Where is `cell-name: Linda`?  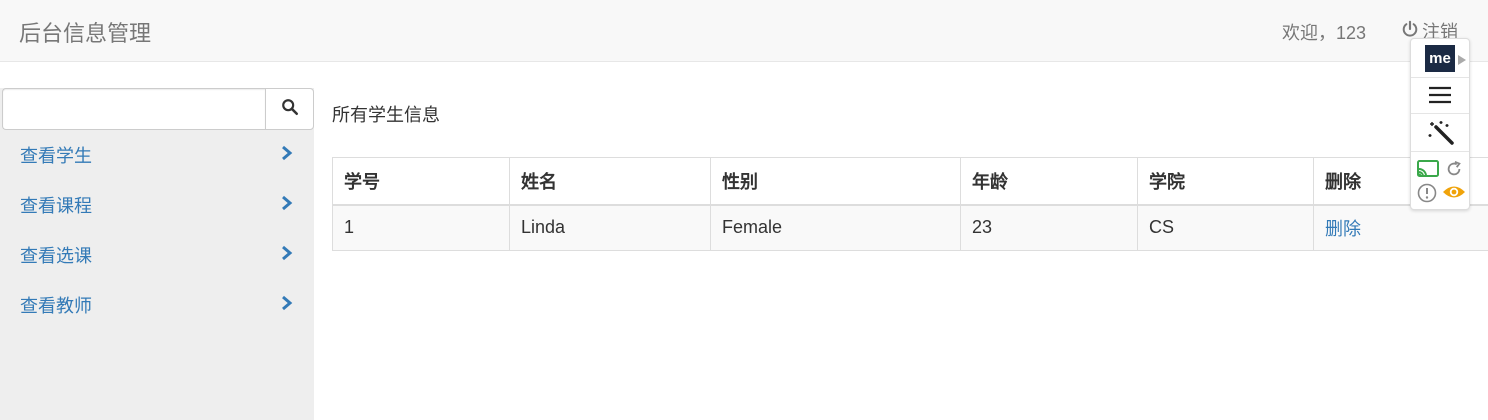
cell-name: Linda is located at coordinates (610, 227).